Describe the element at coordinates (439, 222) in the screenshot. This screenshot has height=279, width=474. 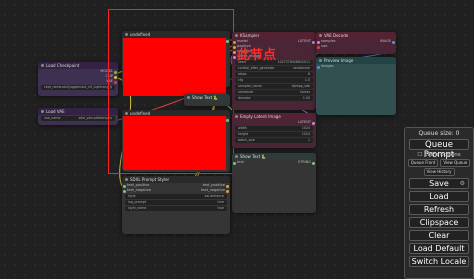
I see `clipspace-button: Clipspace` at that location.